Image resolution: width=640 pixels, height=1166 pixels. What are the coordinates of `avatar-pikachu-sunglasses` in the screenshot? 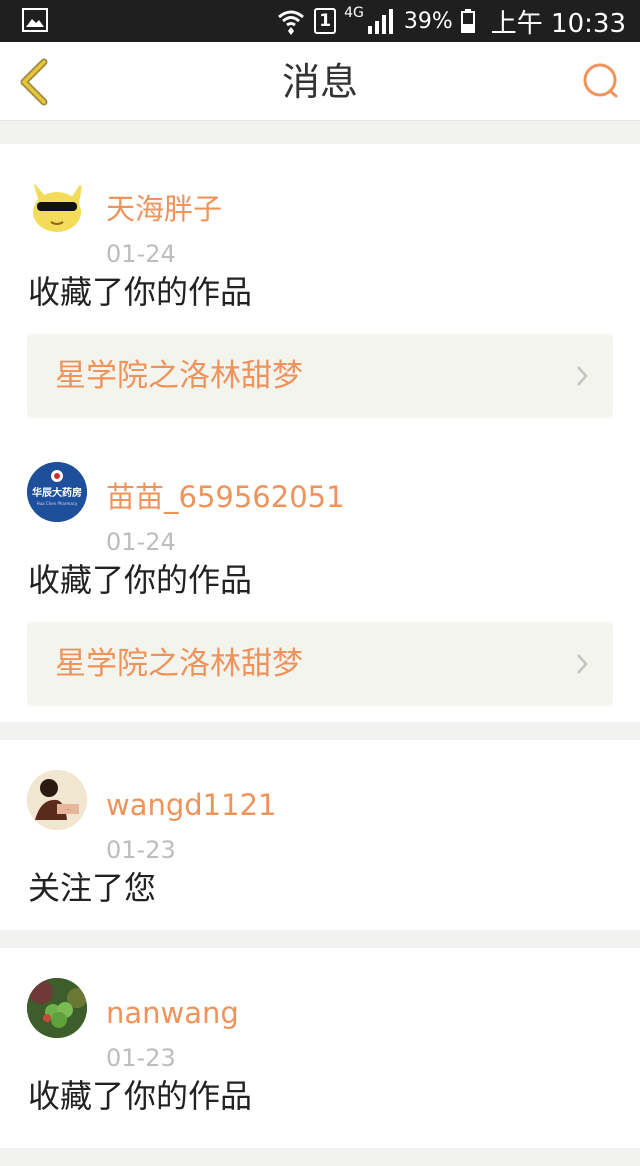 It's located at (57, 204).